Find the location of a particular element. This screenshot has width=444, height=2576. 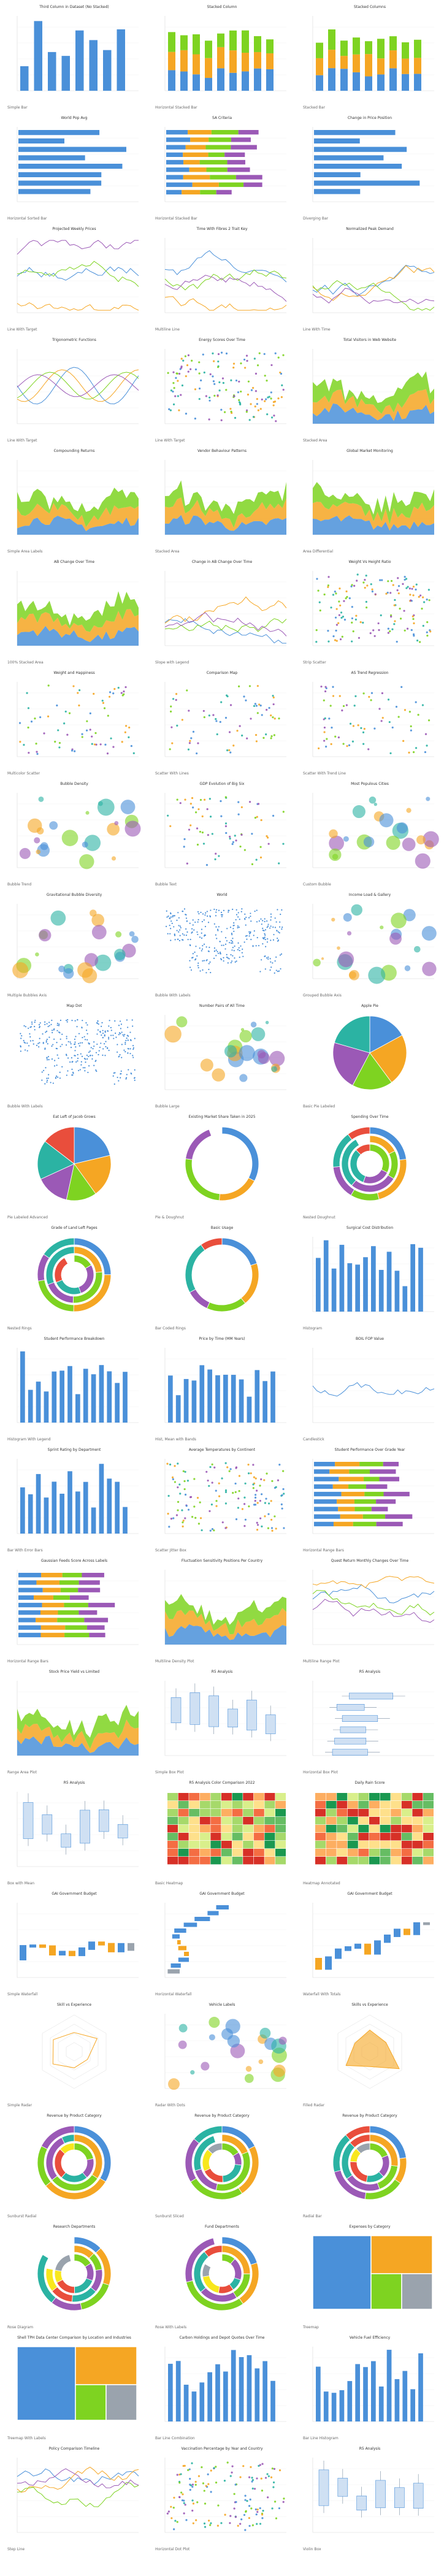

chart-title: World Pop Avg is located at coordinates (74, 118).